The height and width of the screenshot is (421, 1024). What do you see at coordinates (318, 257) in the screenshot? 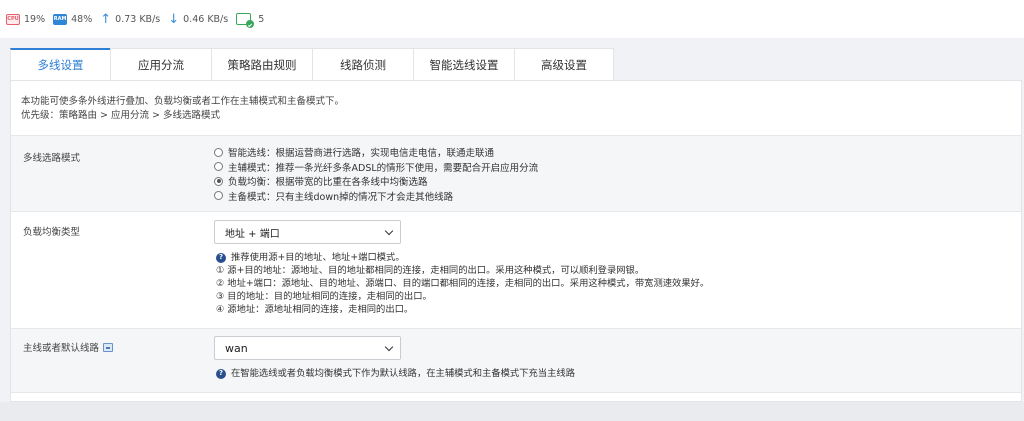
I see `help-text: 推荐使用源+目的地址、地址+端口模式。` at bounding box center [318, 257].